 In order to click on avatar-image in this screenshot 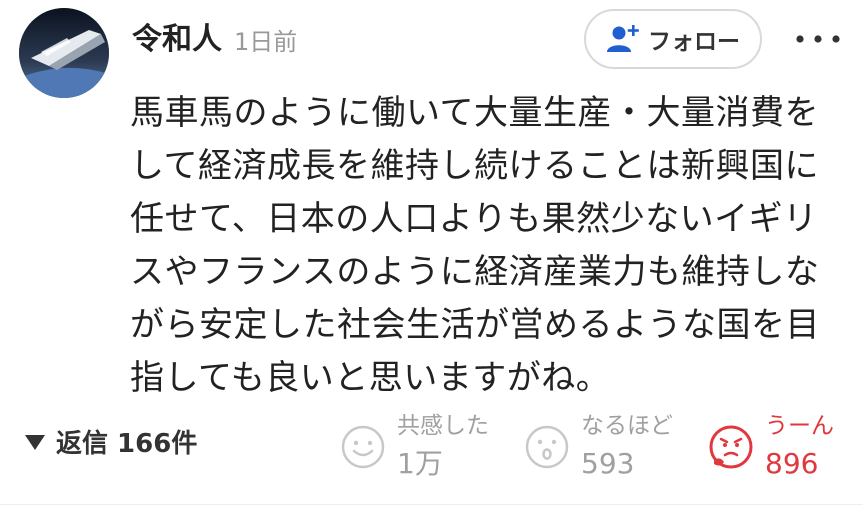, I will do `click(64, 53)`.